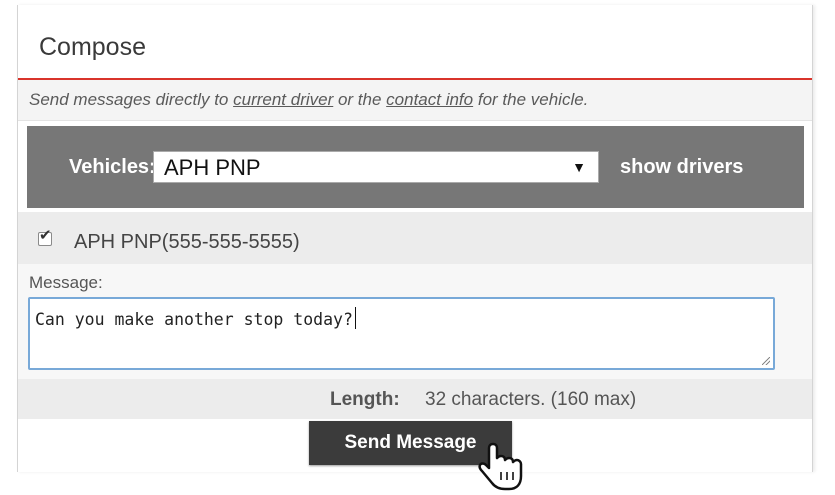  What do you see at coordinates (283, 99) in the screenshot?
I see `current-driver-link: current driver` at bounding box center [283, 99].